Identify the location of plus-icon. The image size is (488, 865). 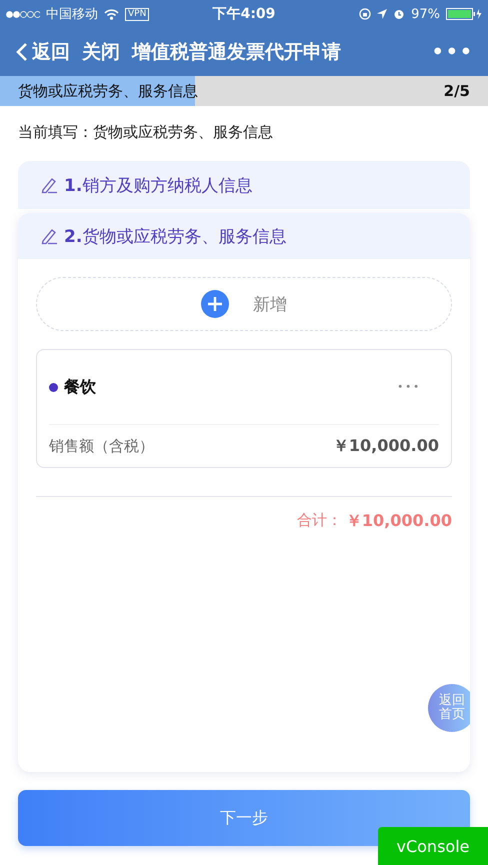
(215, 304).